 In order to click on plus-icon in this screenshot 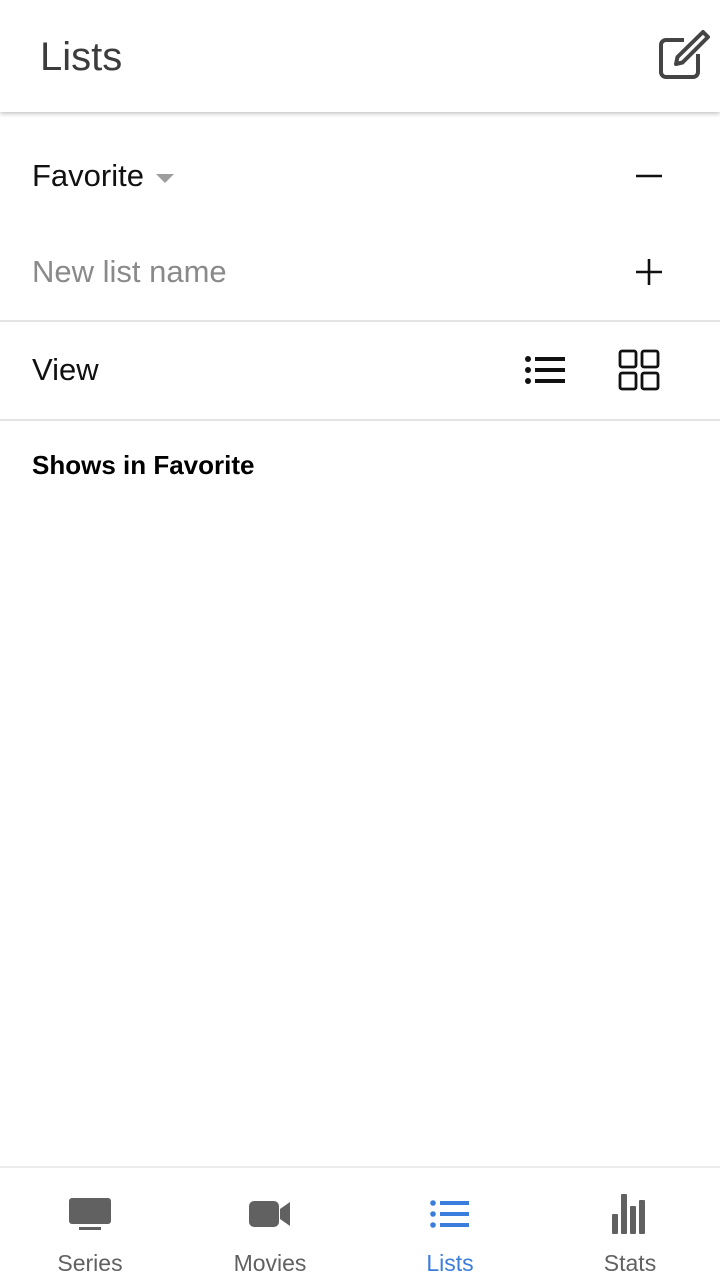, I will do `click(649, 272)`.